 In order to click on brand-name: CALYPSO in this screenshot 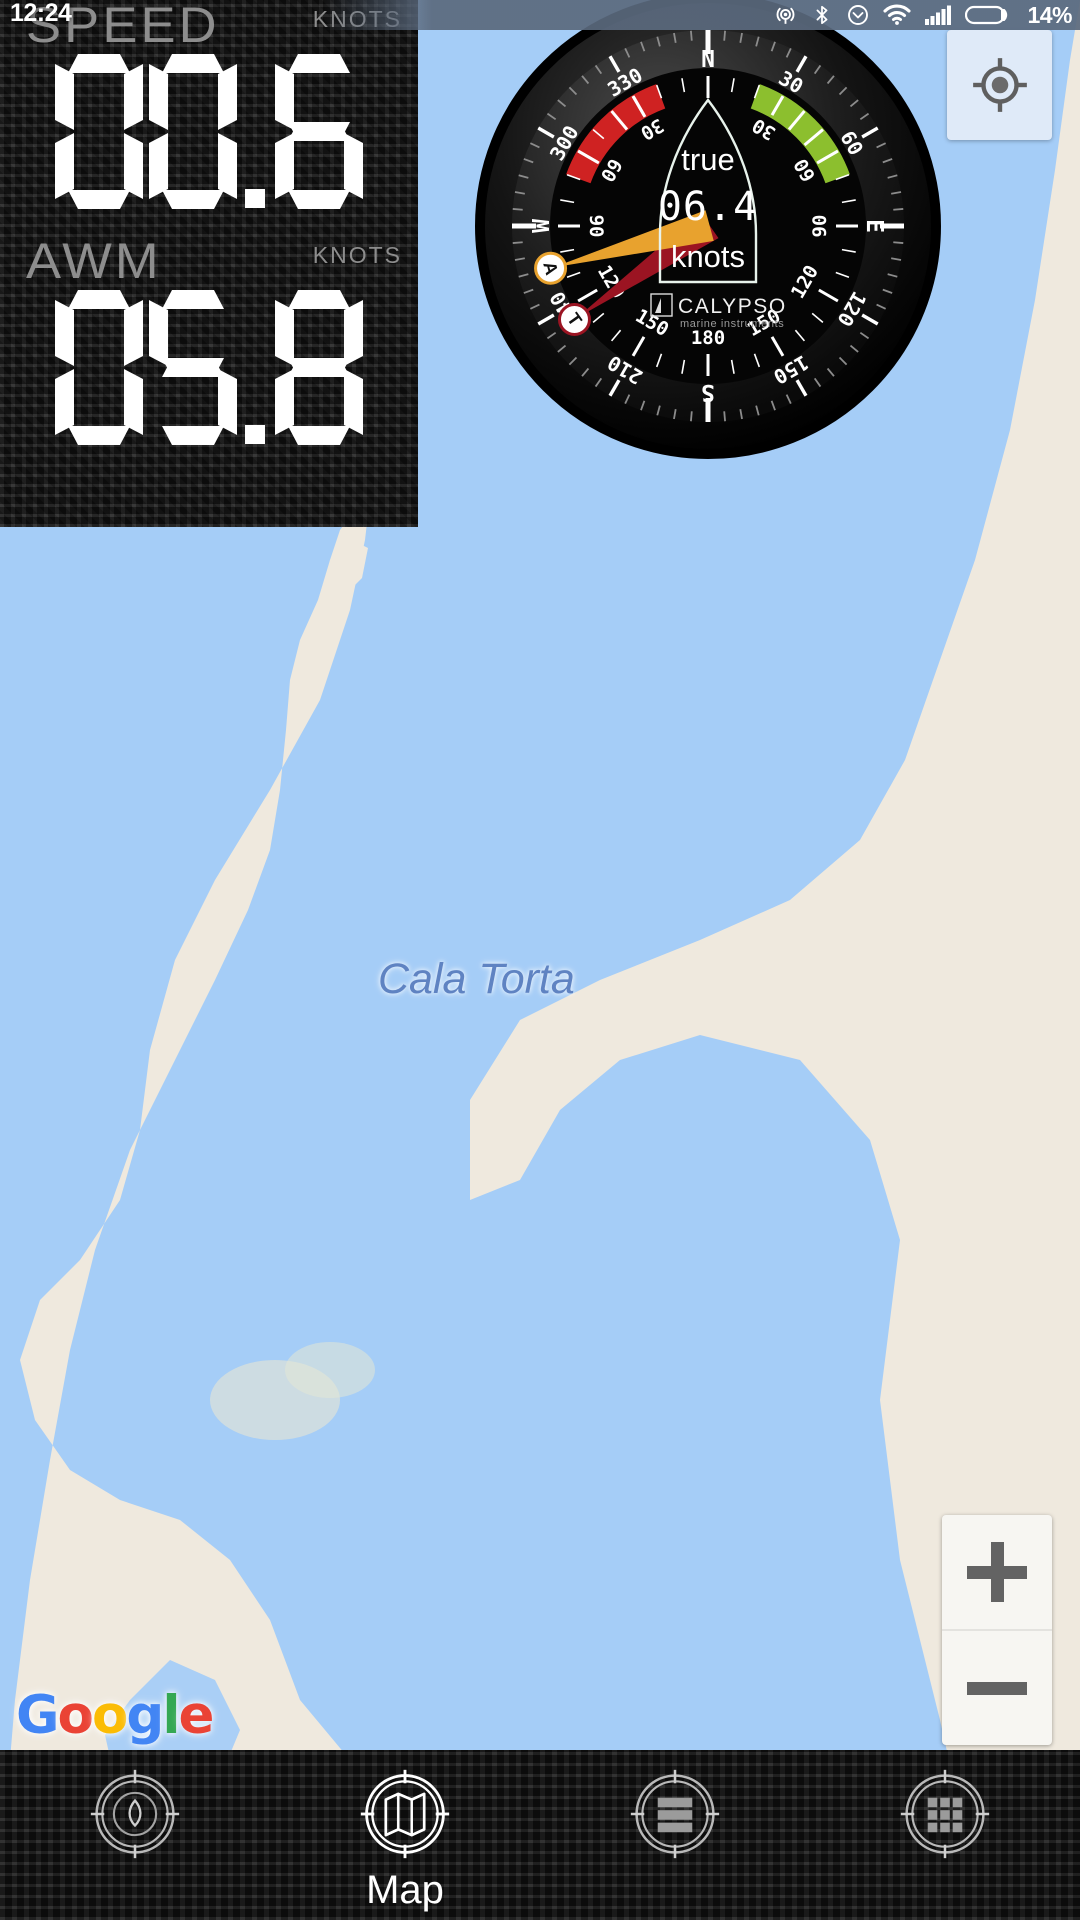, I will do `click(732, 306)`.